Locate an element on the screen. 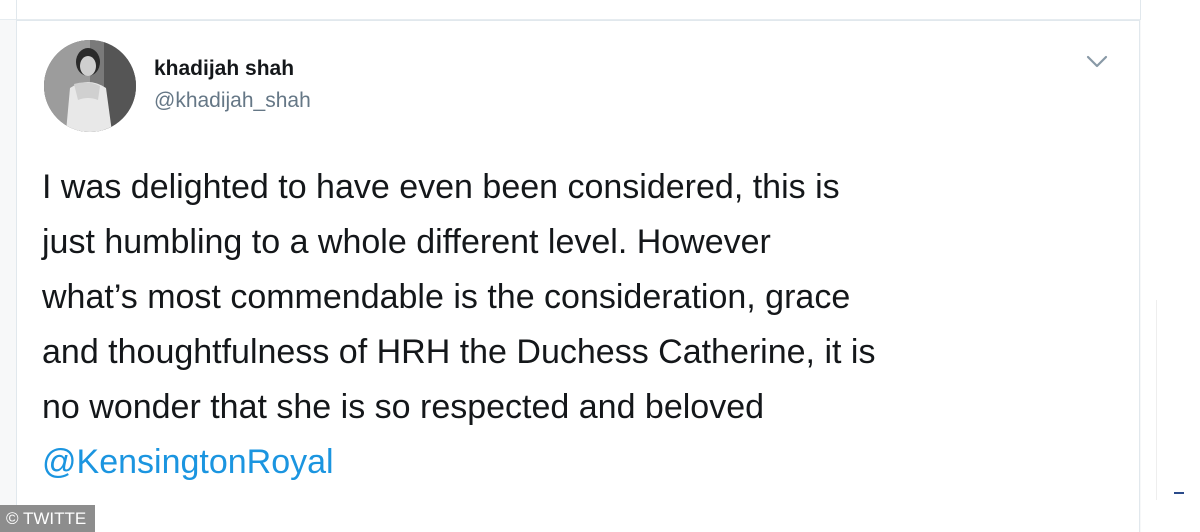  gutter-mark is located at coordinates (1179, 493).